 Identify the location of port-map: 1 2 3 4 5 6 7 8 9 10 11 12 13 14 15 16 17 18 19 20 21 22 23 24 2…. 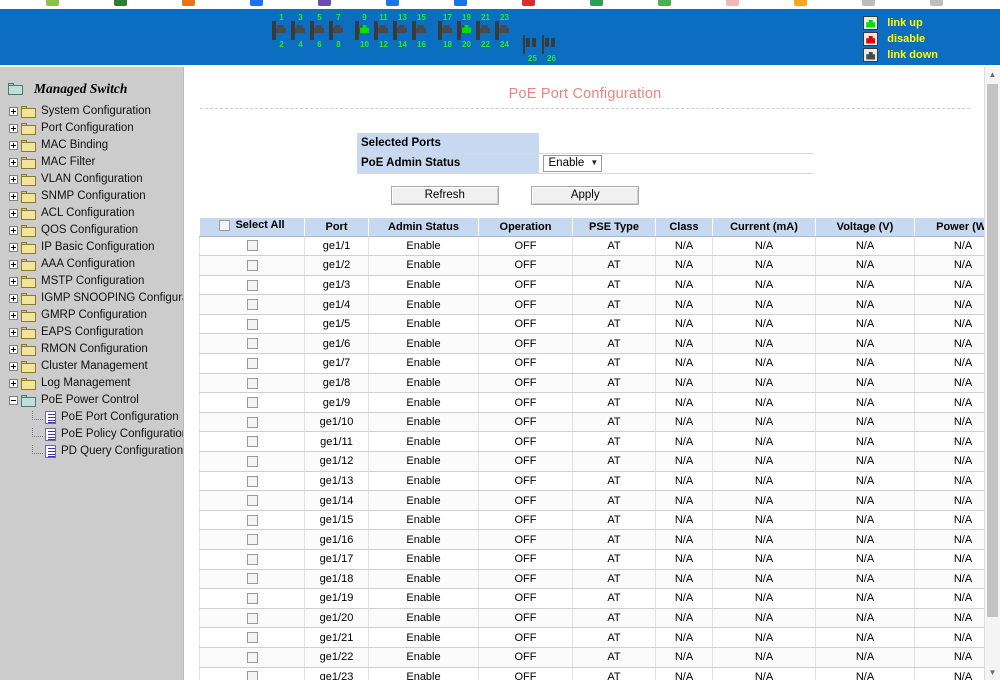
(462, 39).